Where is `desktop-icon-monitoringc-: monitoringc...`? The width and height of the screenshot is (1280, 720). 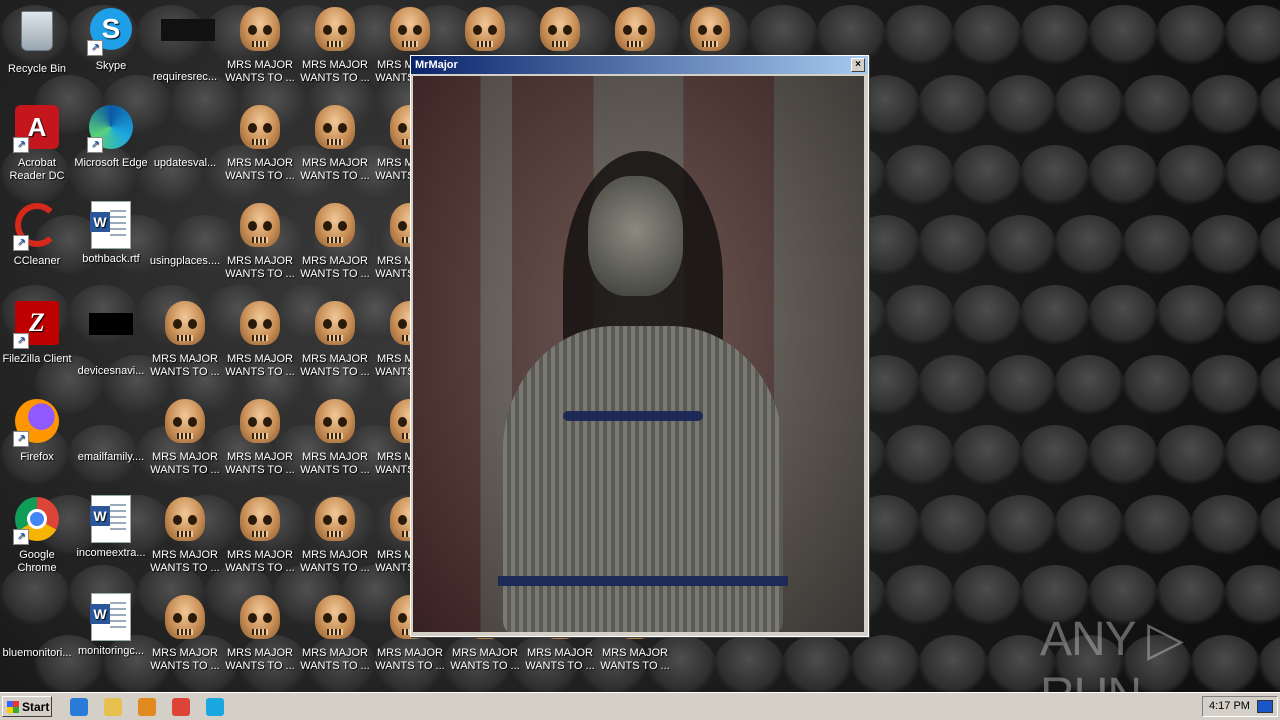
desktop-icon-monitoringc-: monitoringc... is located at coordinates (111, 625).